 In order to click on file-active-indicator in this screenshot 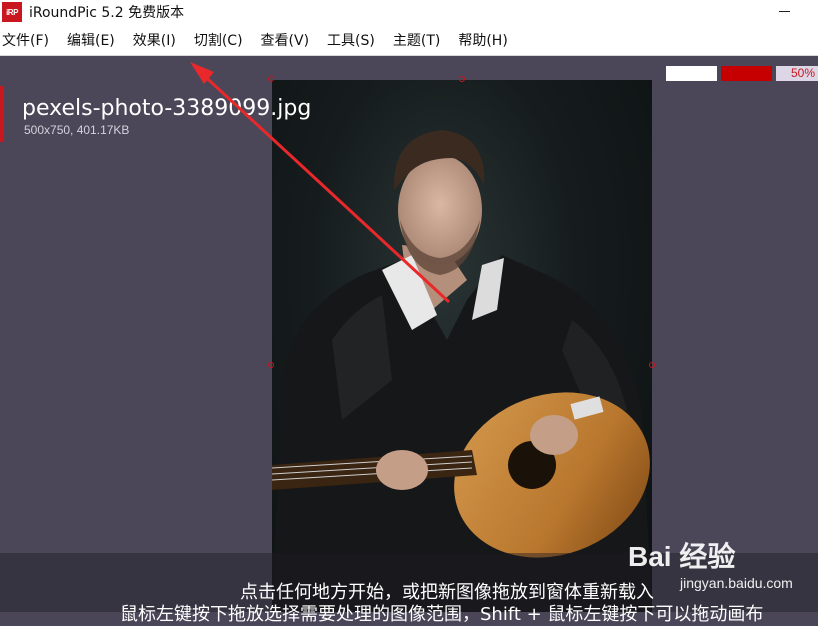, I will do `click(2, 114)`.